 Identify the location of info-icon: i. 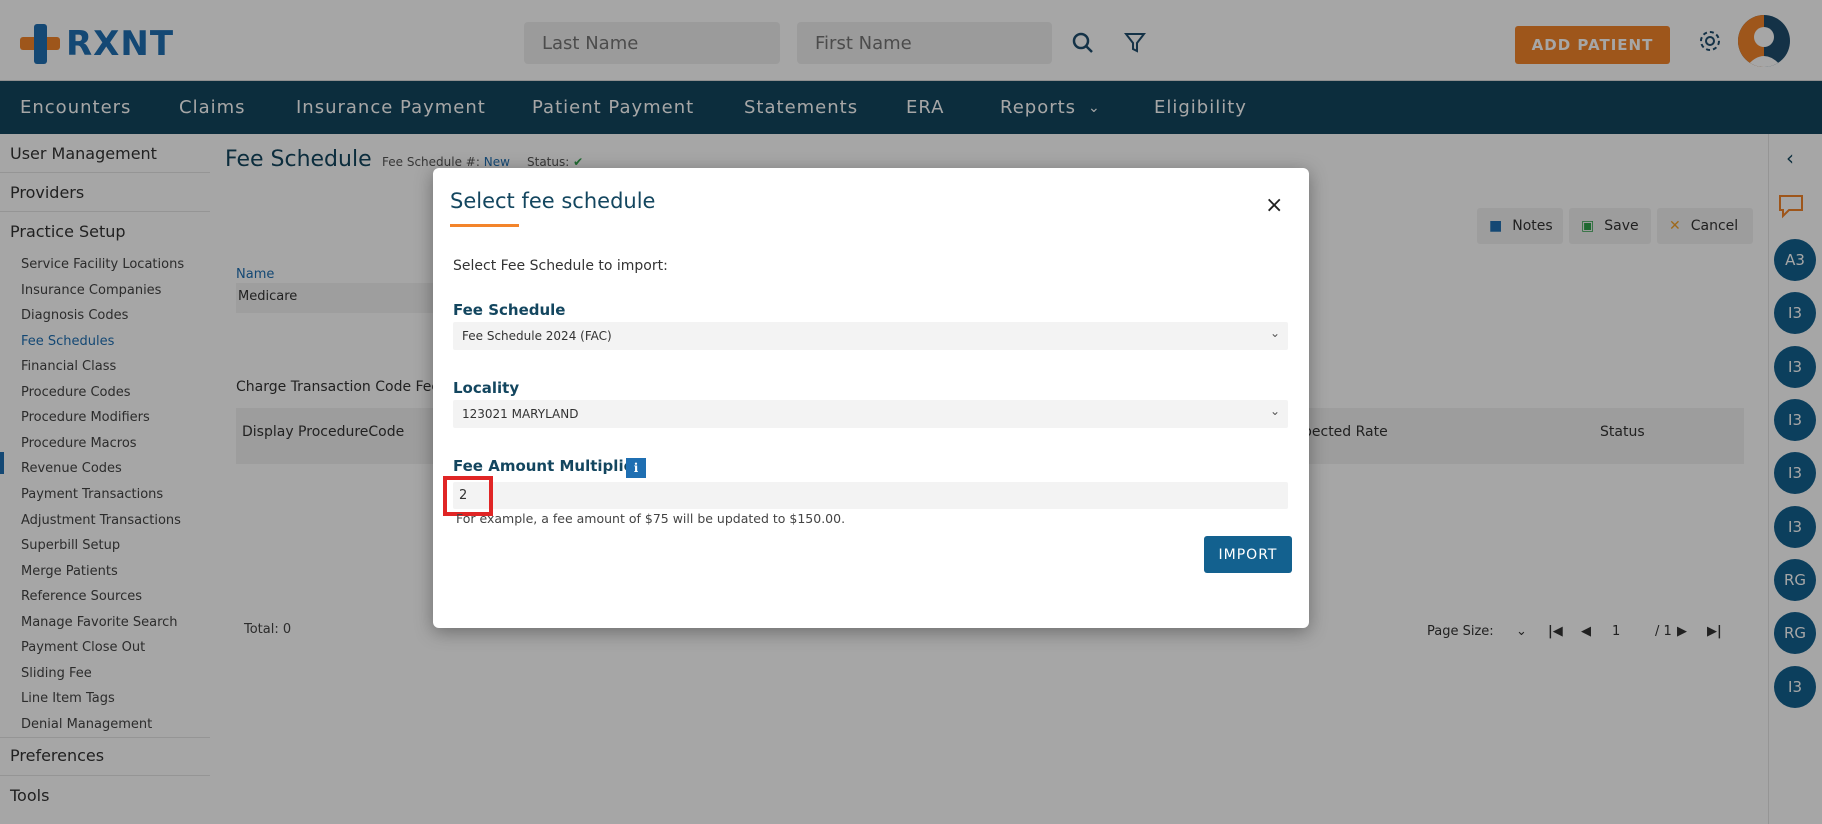
(636, 468).